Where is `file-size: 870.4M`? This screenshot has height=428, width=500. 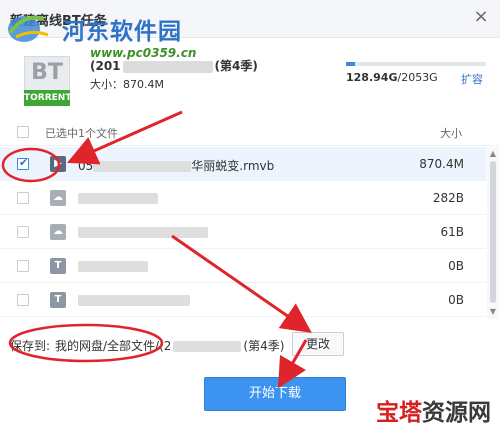
file-size: 870.4M is located at coordinates (441, 164).